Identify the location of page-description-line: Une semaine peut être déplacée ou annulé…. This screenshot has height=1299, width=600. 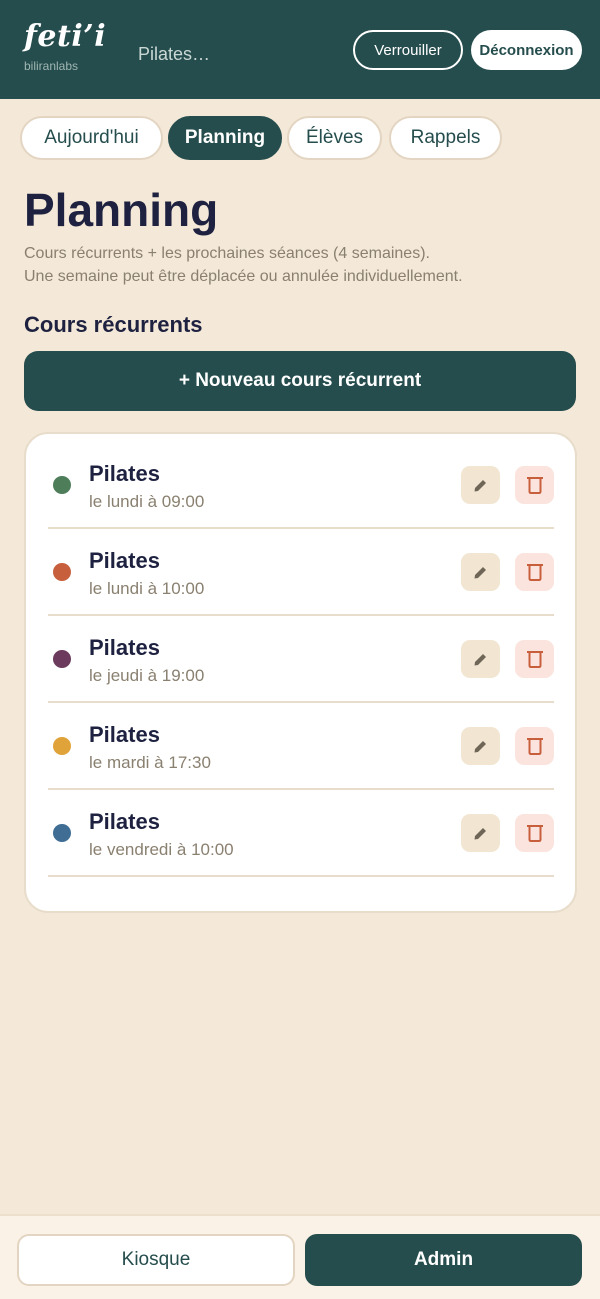
(243, 276).